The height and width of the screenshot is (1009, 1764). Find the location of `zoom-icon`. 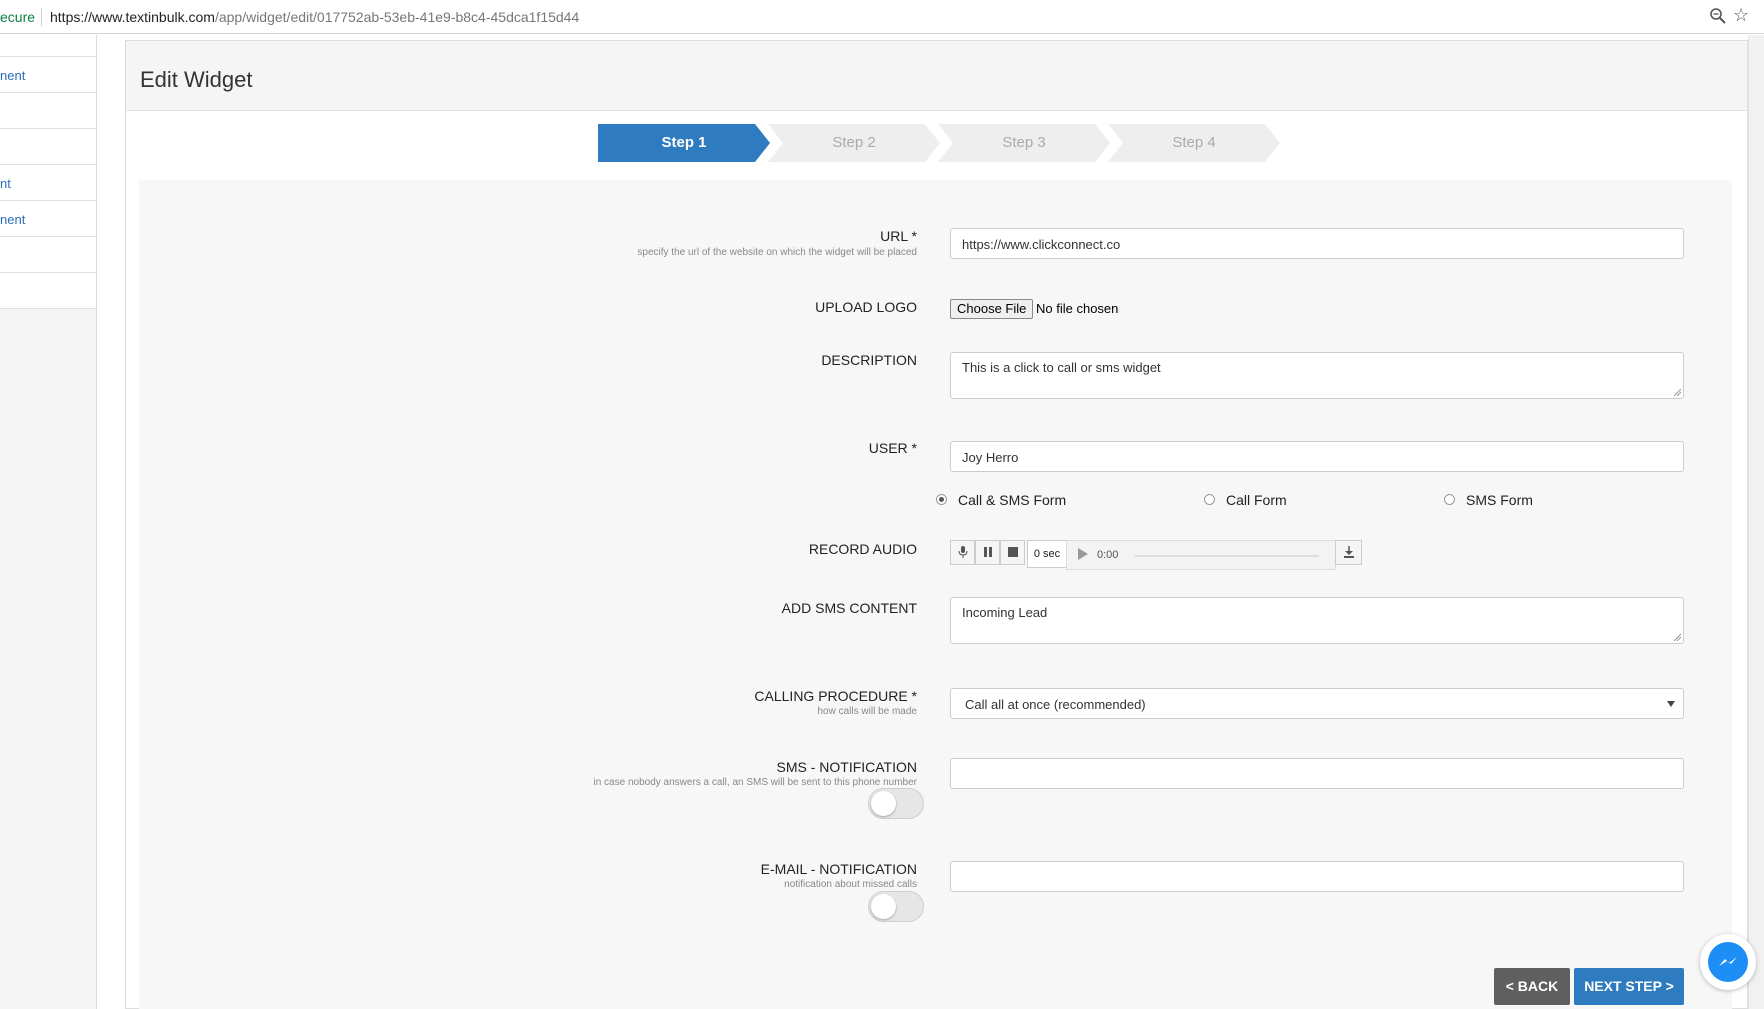

zoom-icon is located at coordinates (1718, 16).